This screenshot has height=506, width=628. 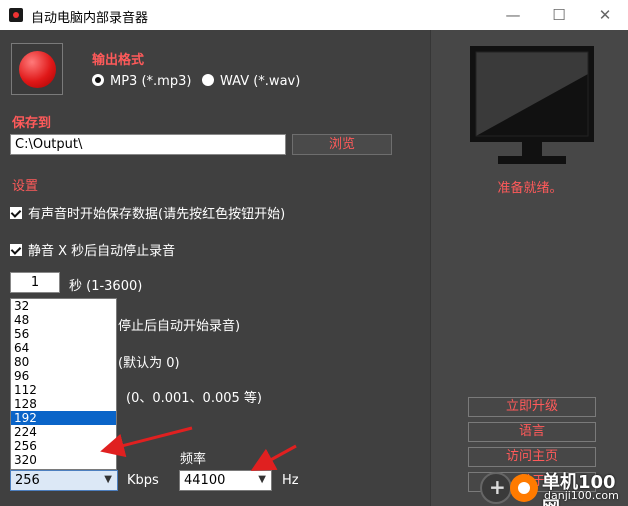 What do you see at coordinates (530, 188) in the screenshot?
I see `status-text: 准备就绪。` at bounding box center [530, 188].